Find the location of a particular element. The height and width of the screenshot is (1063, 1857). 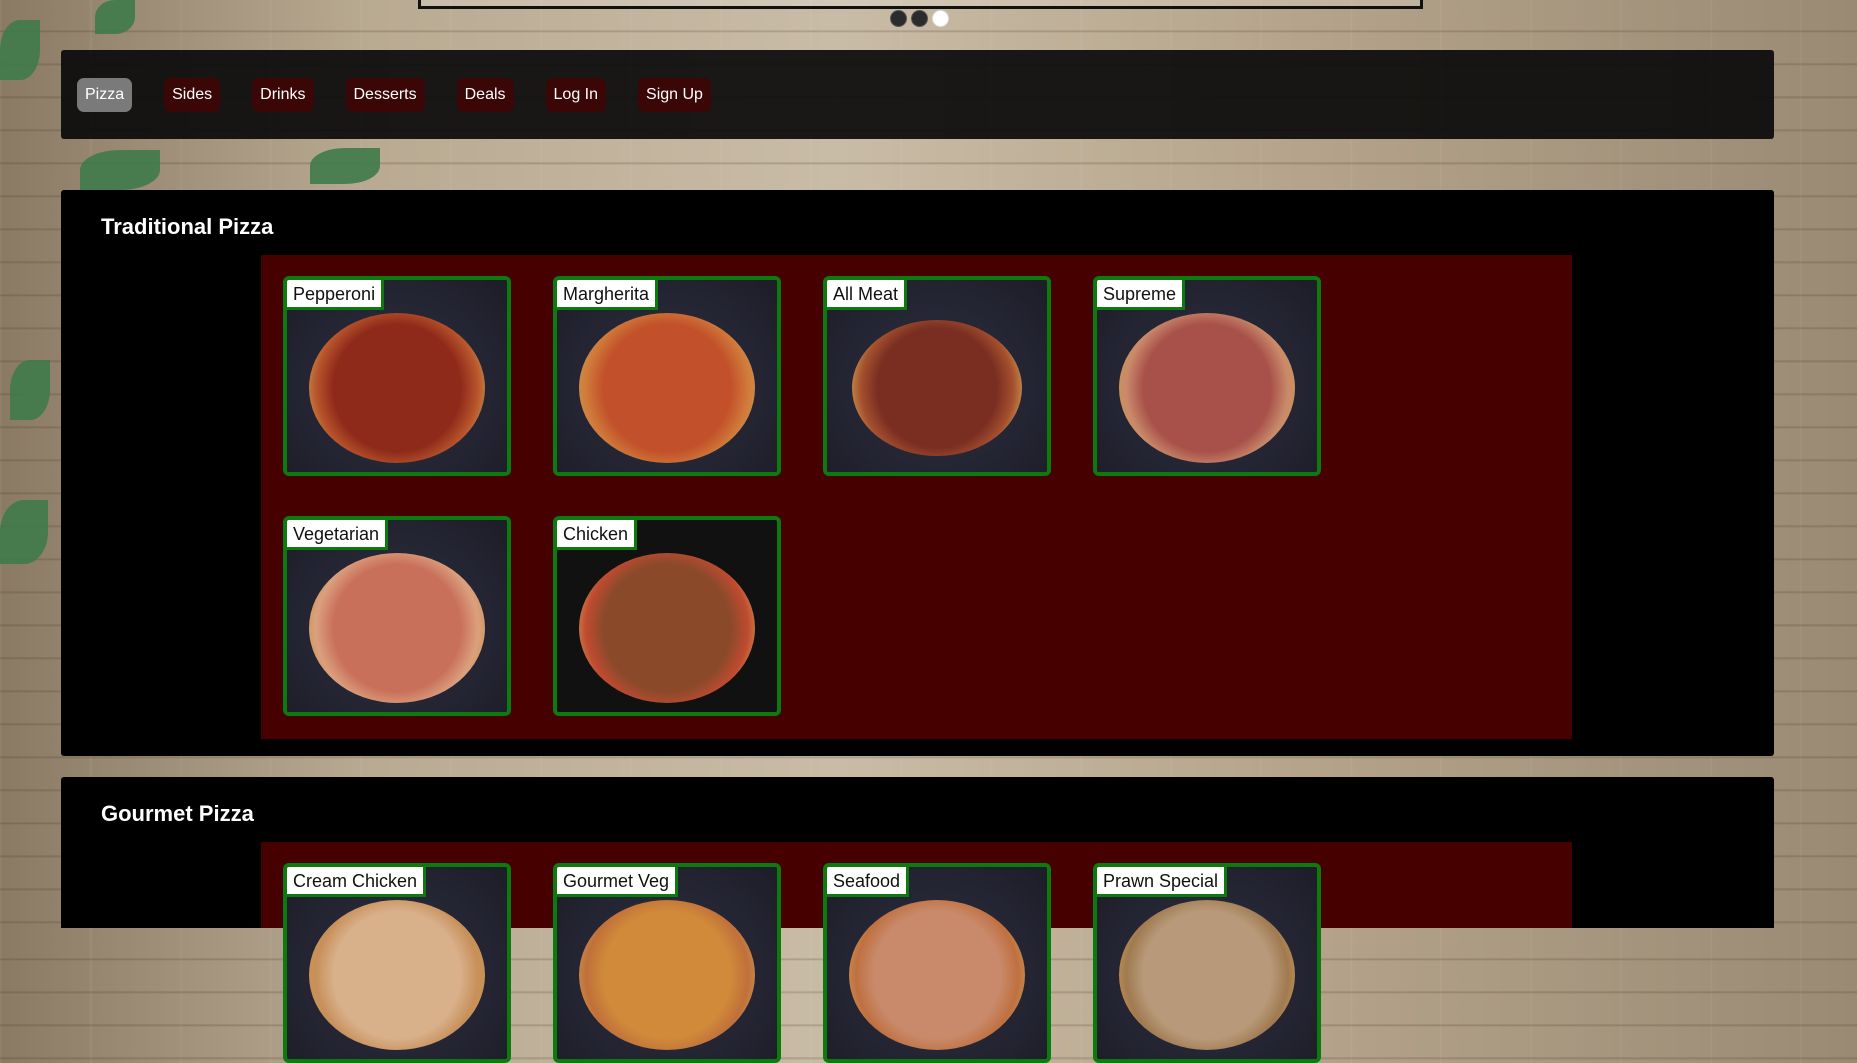

nav-pizza-button: Pizza is located at coordinates (105, 94).